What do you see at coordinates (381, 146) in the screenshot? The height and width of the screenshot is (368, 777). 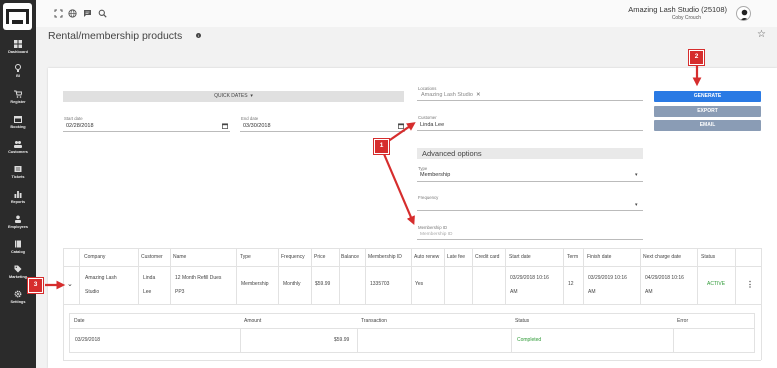 I see `annotation-badge-1: 1` at bounding box center [381, 146].